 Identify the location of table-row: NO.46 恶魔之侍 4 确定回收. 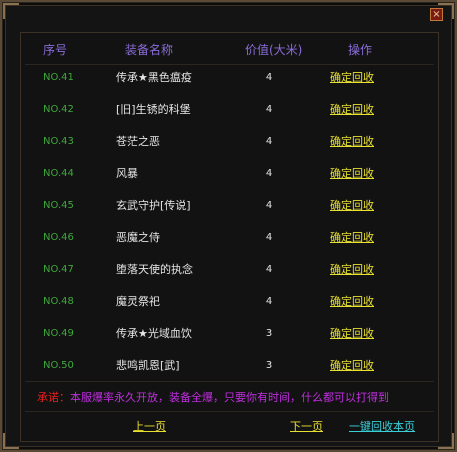
(229, 237).